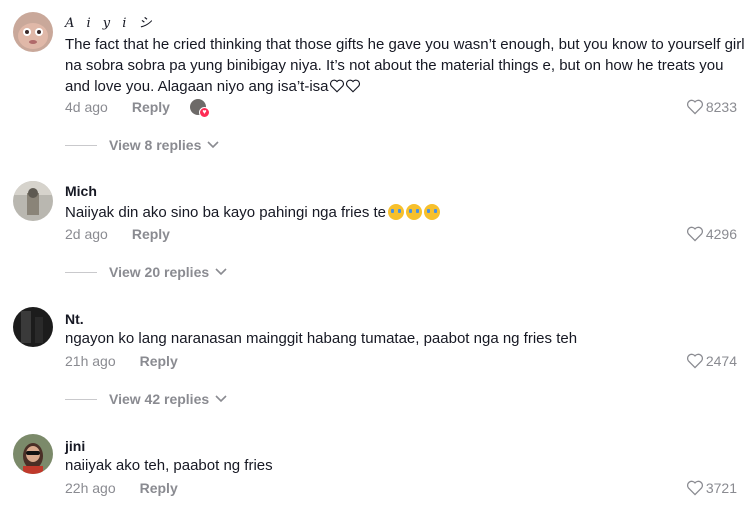 This screenshot has height=520, width=750. What do you see at coordinates (204, 112) in the screenshot?
I see `heart-badge-icon: ♥` at bounding box center [204, 112].